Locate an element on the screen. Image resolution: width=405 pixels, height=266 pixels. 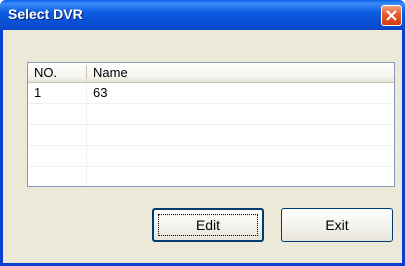
column-gridline is located at coordinates (86, 134).